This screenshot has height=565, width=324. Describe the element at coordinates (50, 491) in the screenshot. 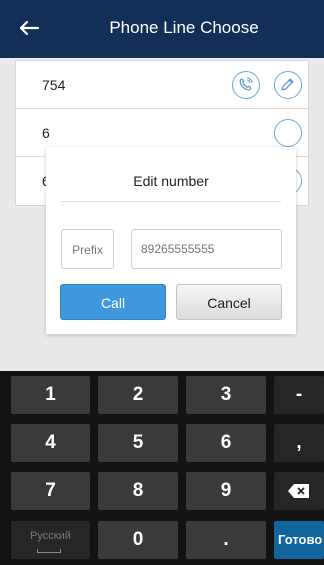

I see `key-7: 7` at that location.